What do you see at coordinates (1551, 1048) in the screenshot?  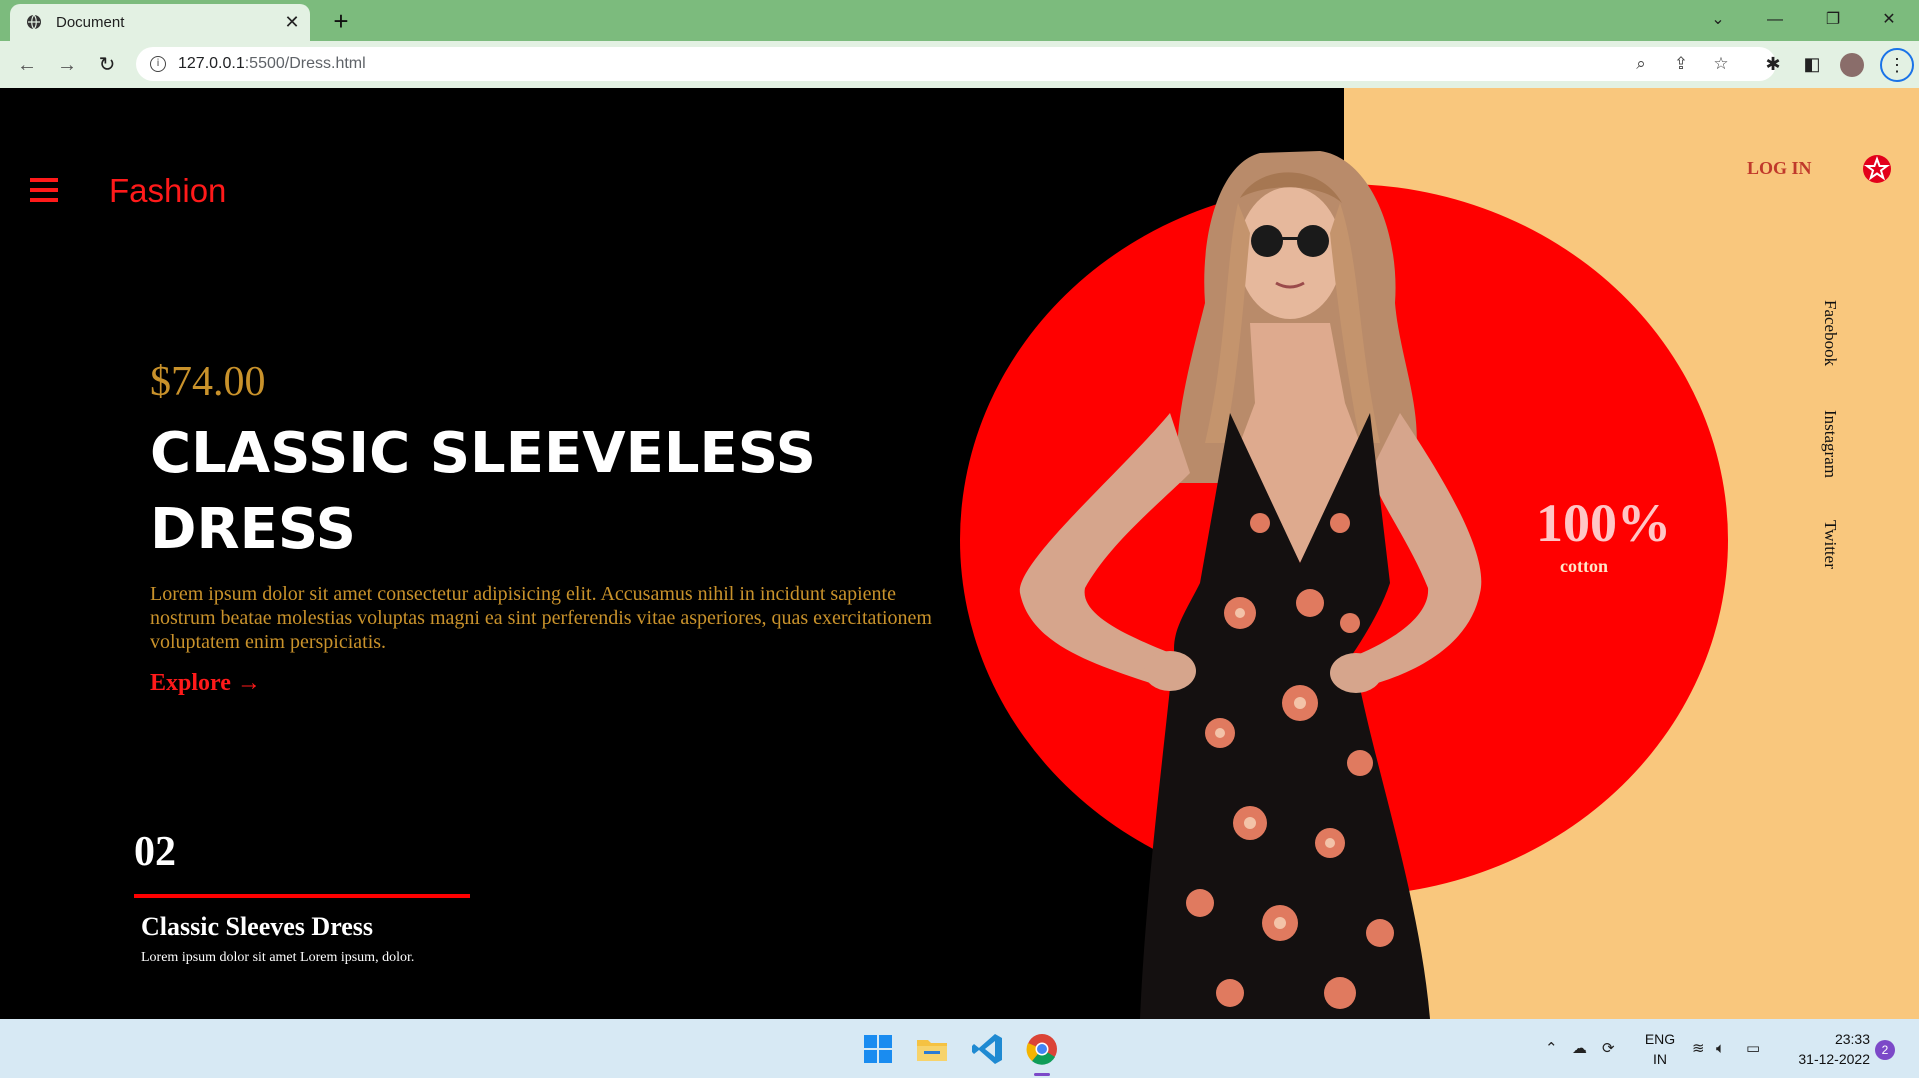 I see `chevron-up-icon: ⌃` at bounding box center [1551, 1048].